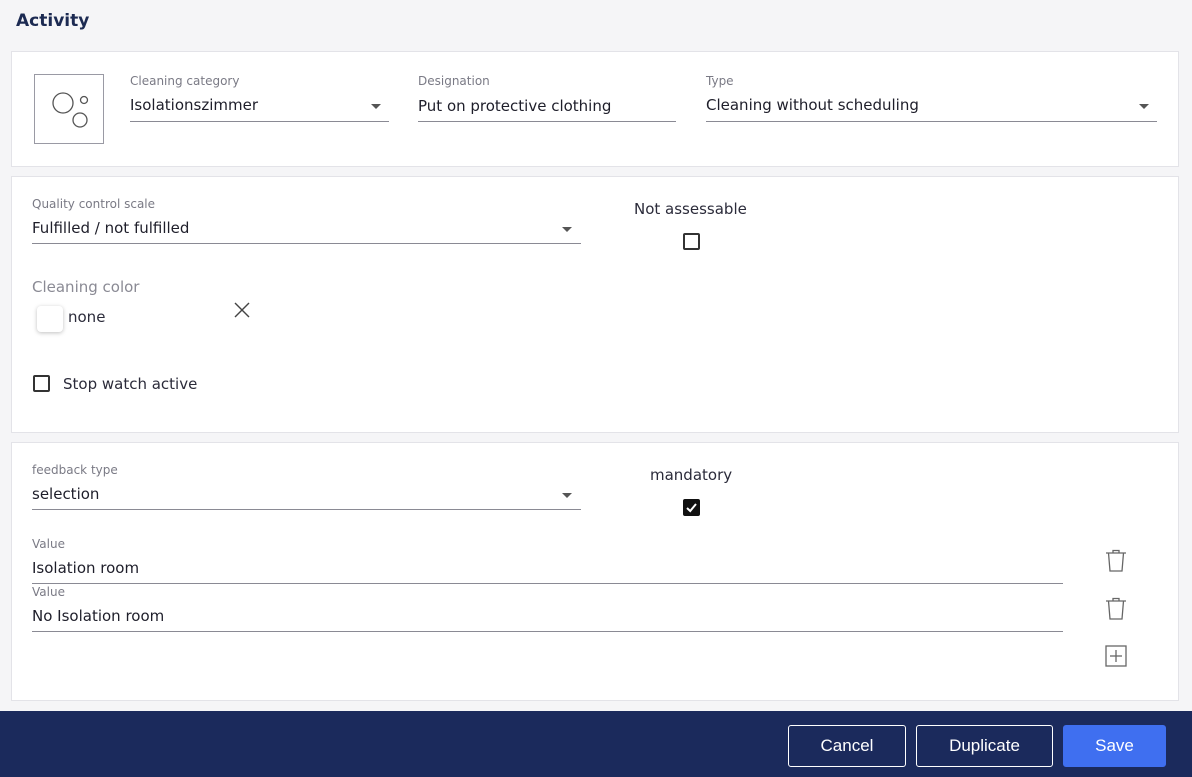  I want to click on stop-watch-label: Stop watch active, so click(130, 384).